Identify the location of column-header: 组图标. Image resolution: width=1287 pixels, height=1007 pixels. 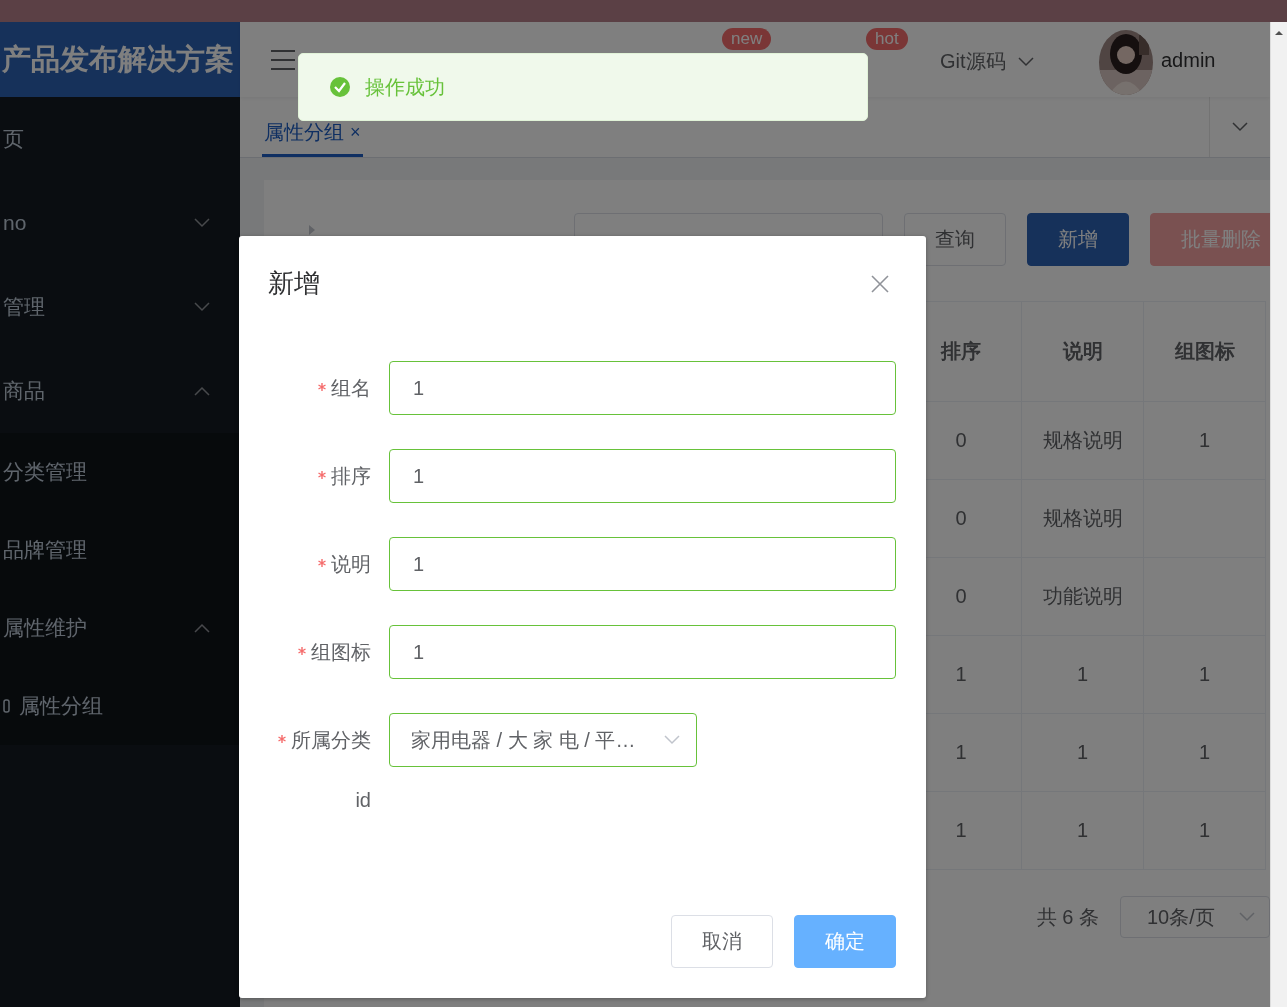
(1205, 352).